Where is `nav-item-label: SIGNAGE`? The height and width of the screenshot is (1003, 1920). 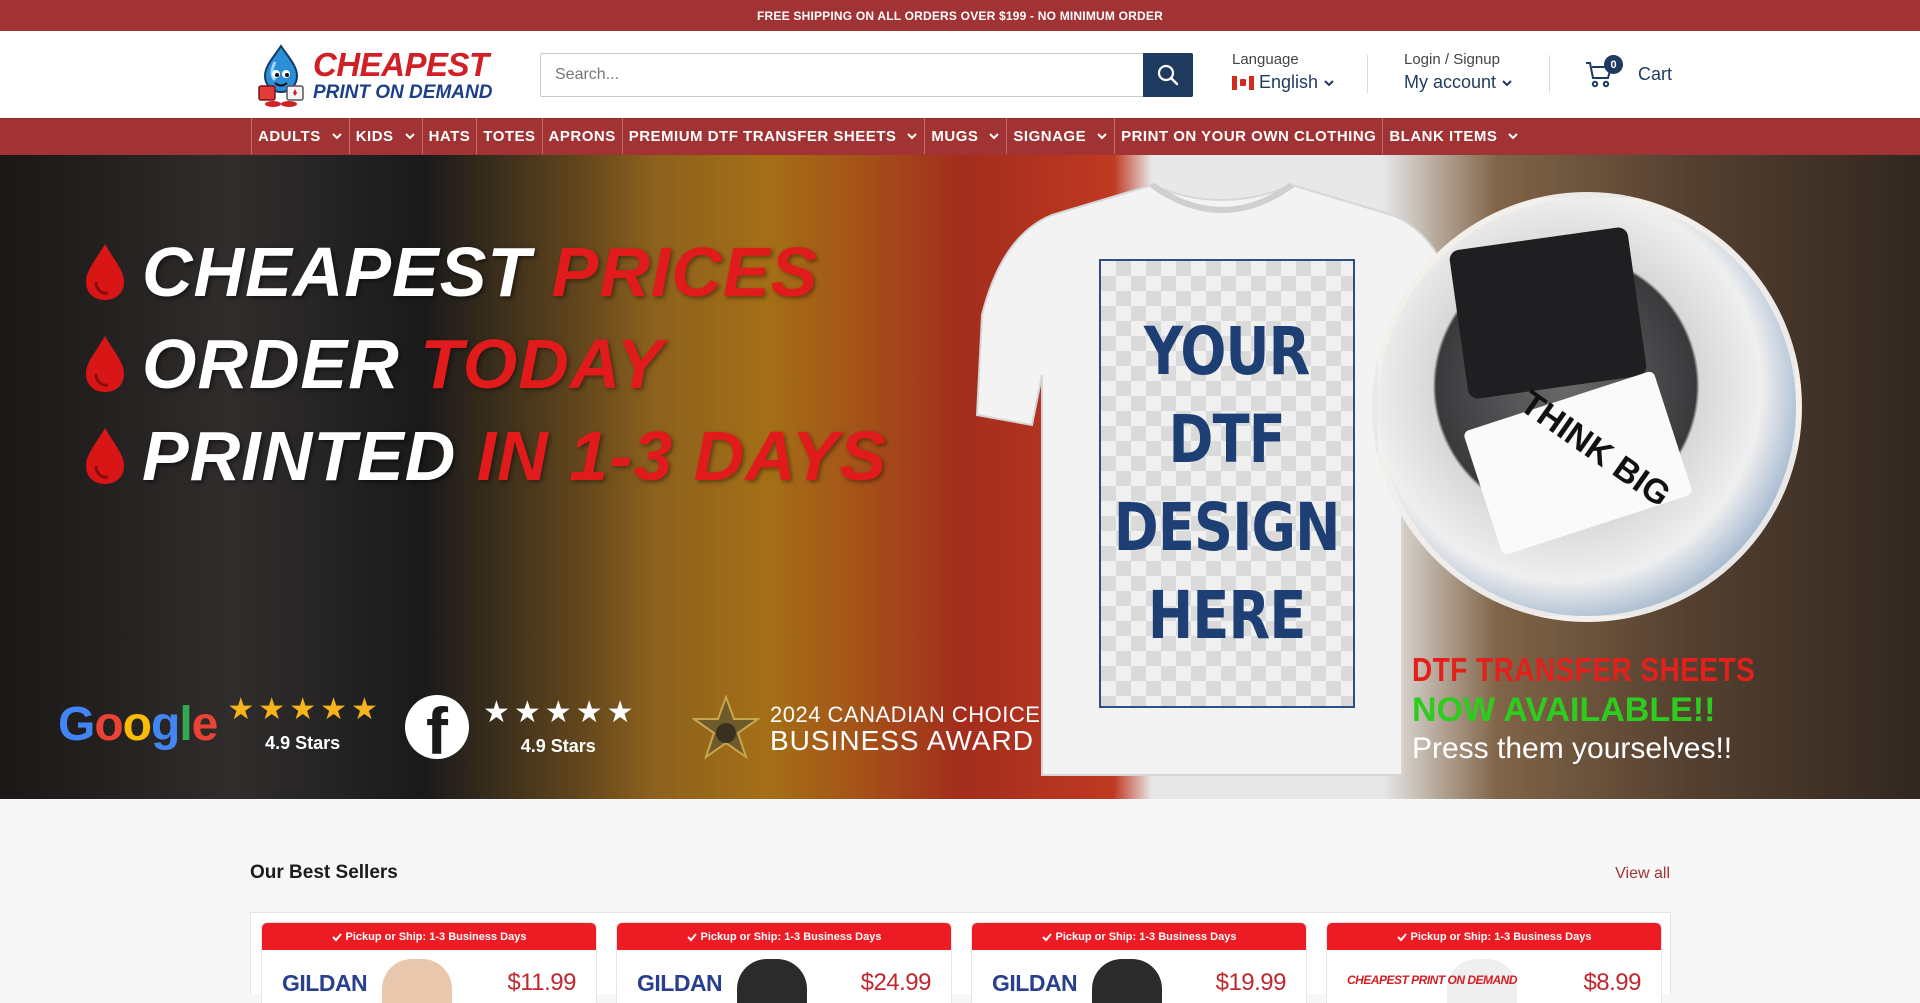 nav-item-label: SIGNAGE is located at coordinates (1050, 136).